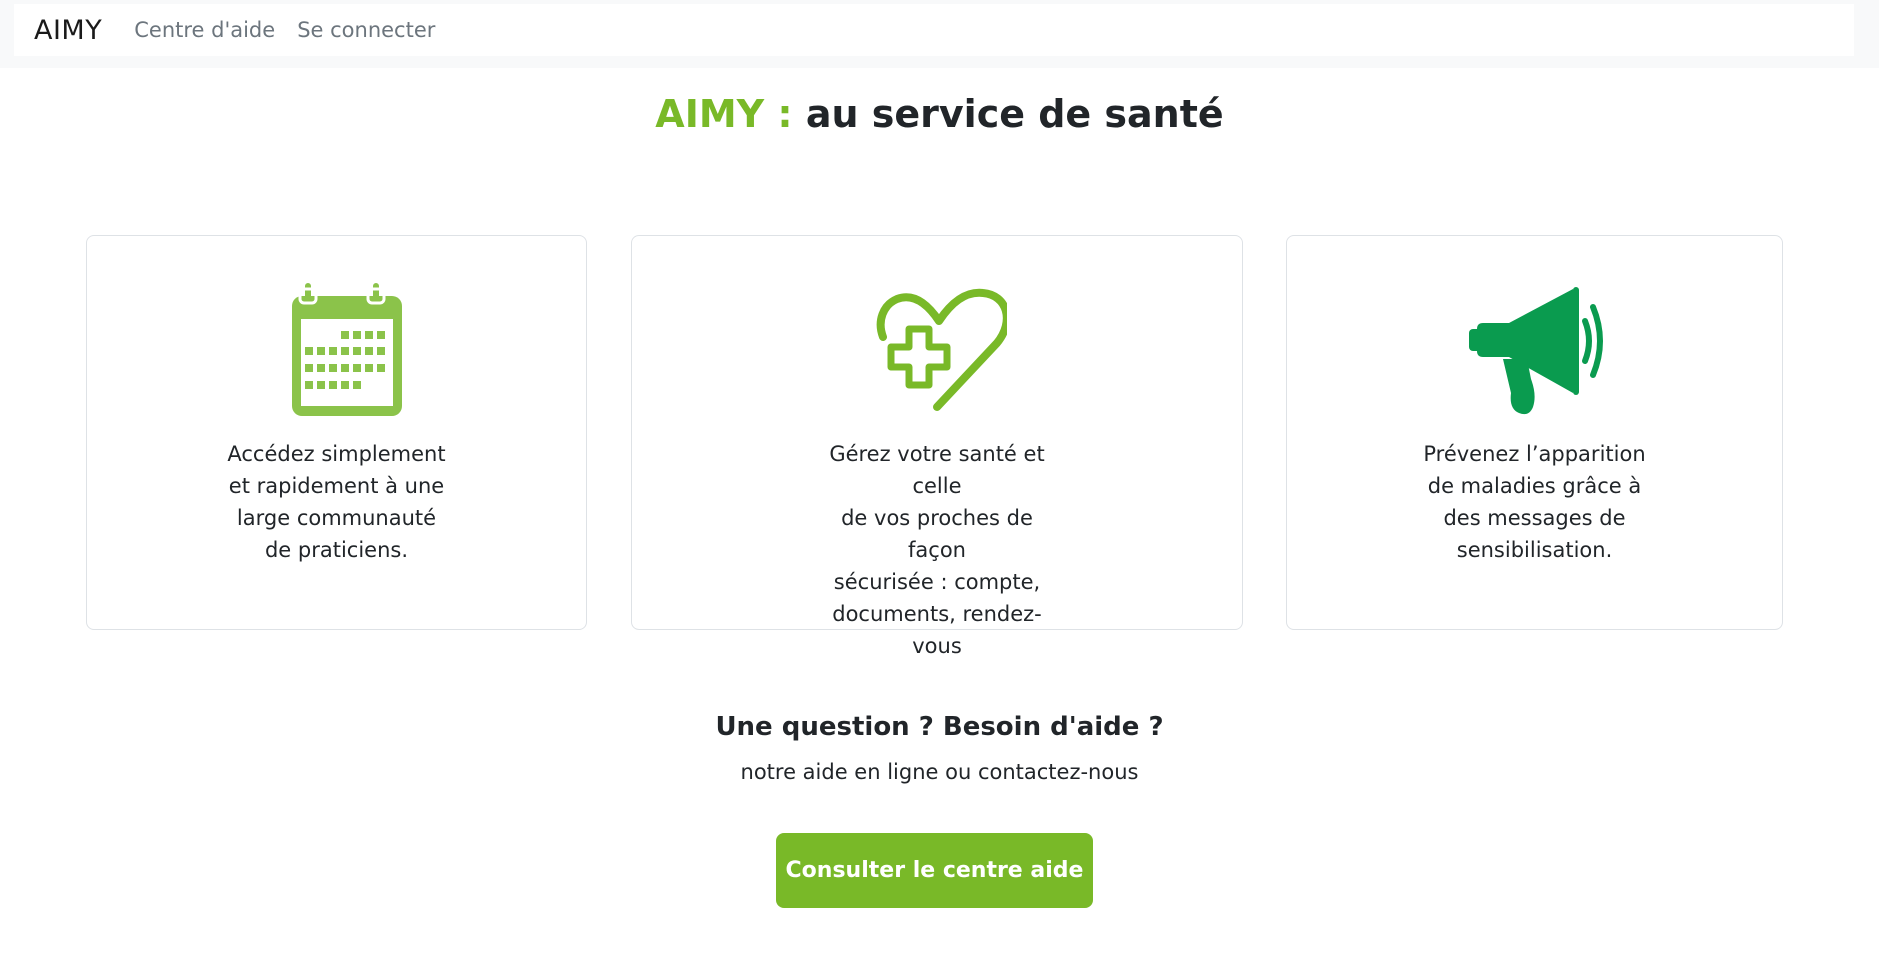 Image resolution: width=1879 pixels, height=953 pixels. What do you see at coordinates (204, 30) in the screenshot?
I see `nav-link-help-center: Centre d'aide` at bounding box center [204, 30].